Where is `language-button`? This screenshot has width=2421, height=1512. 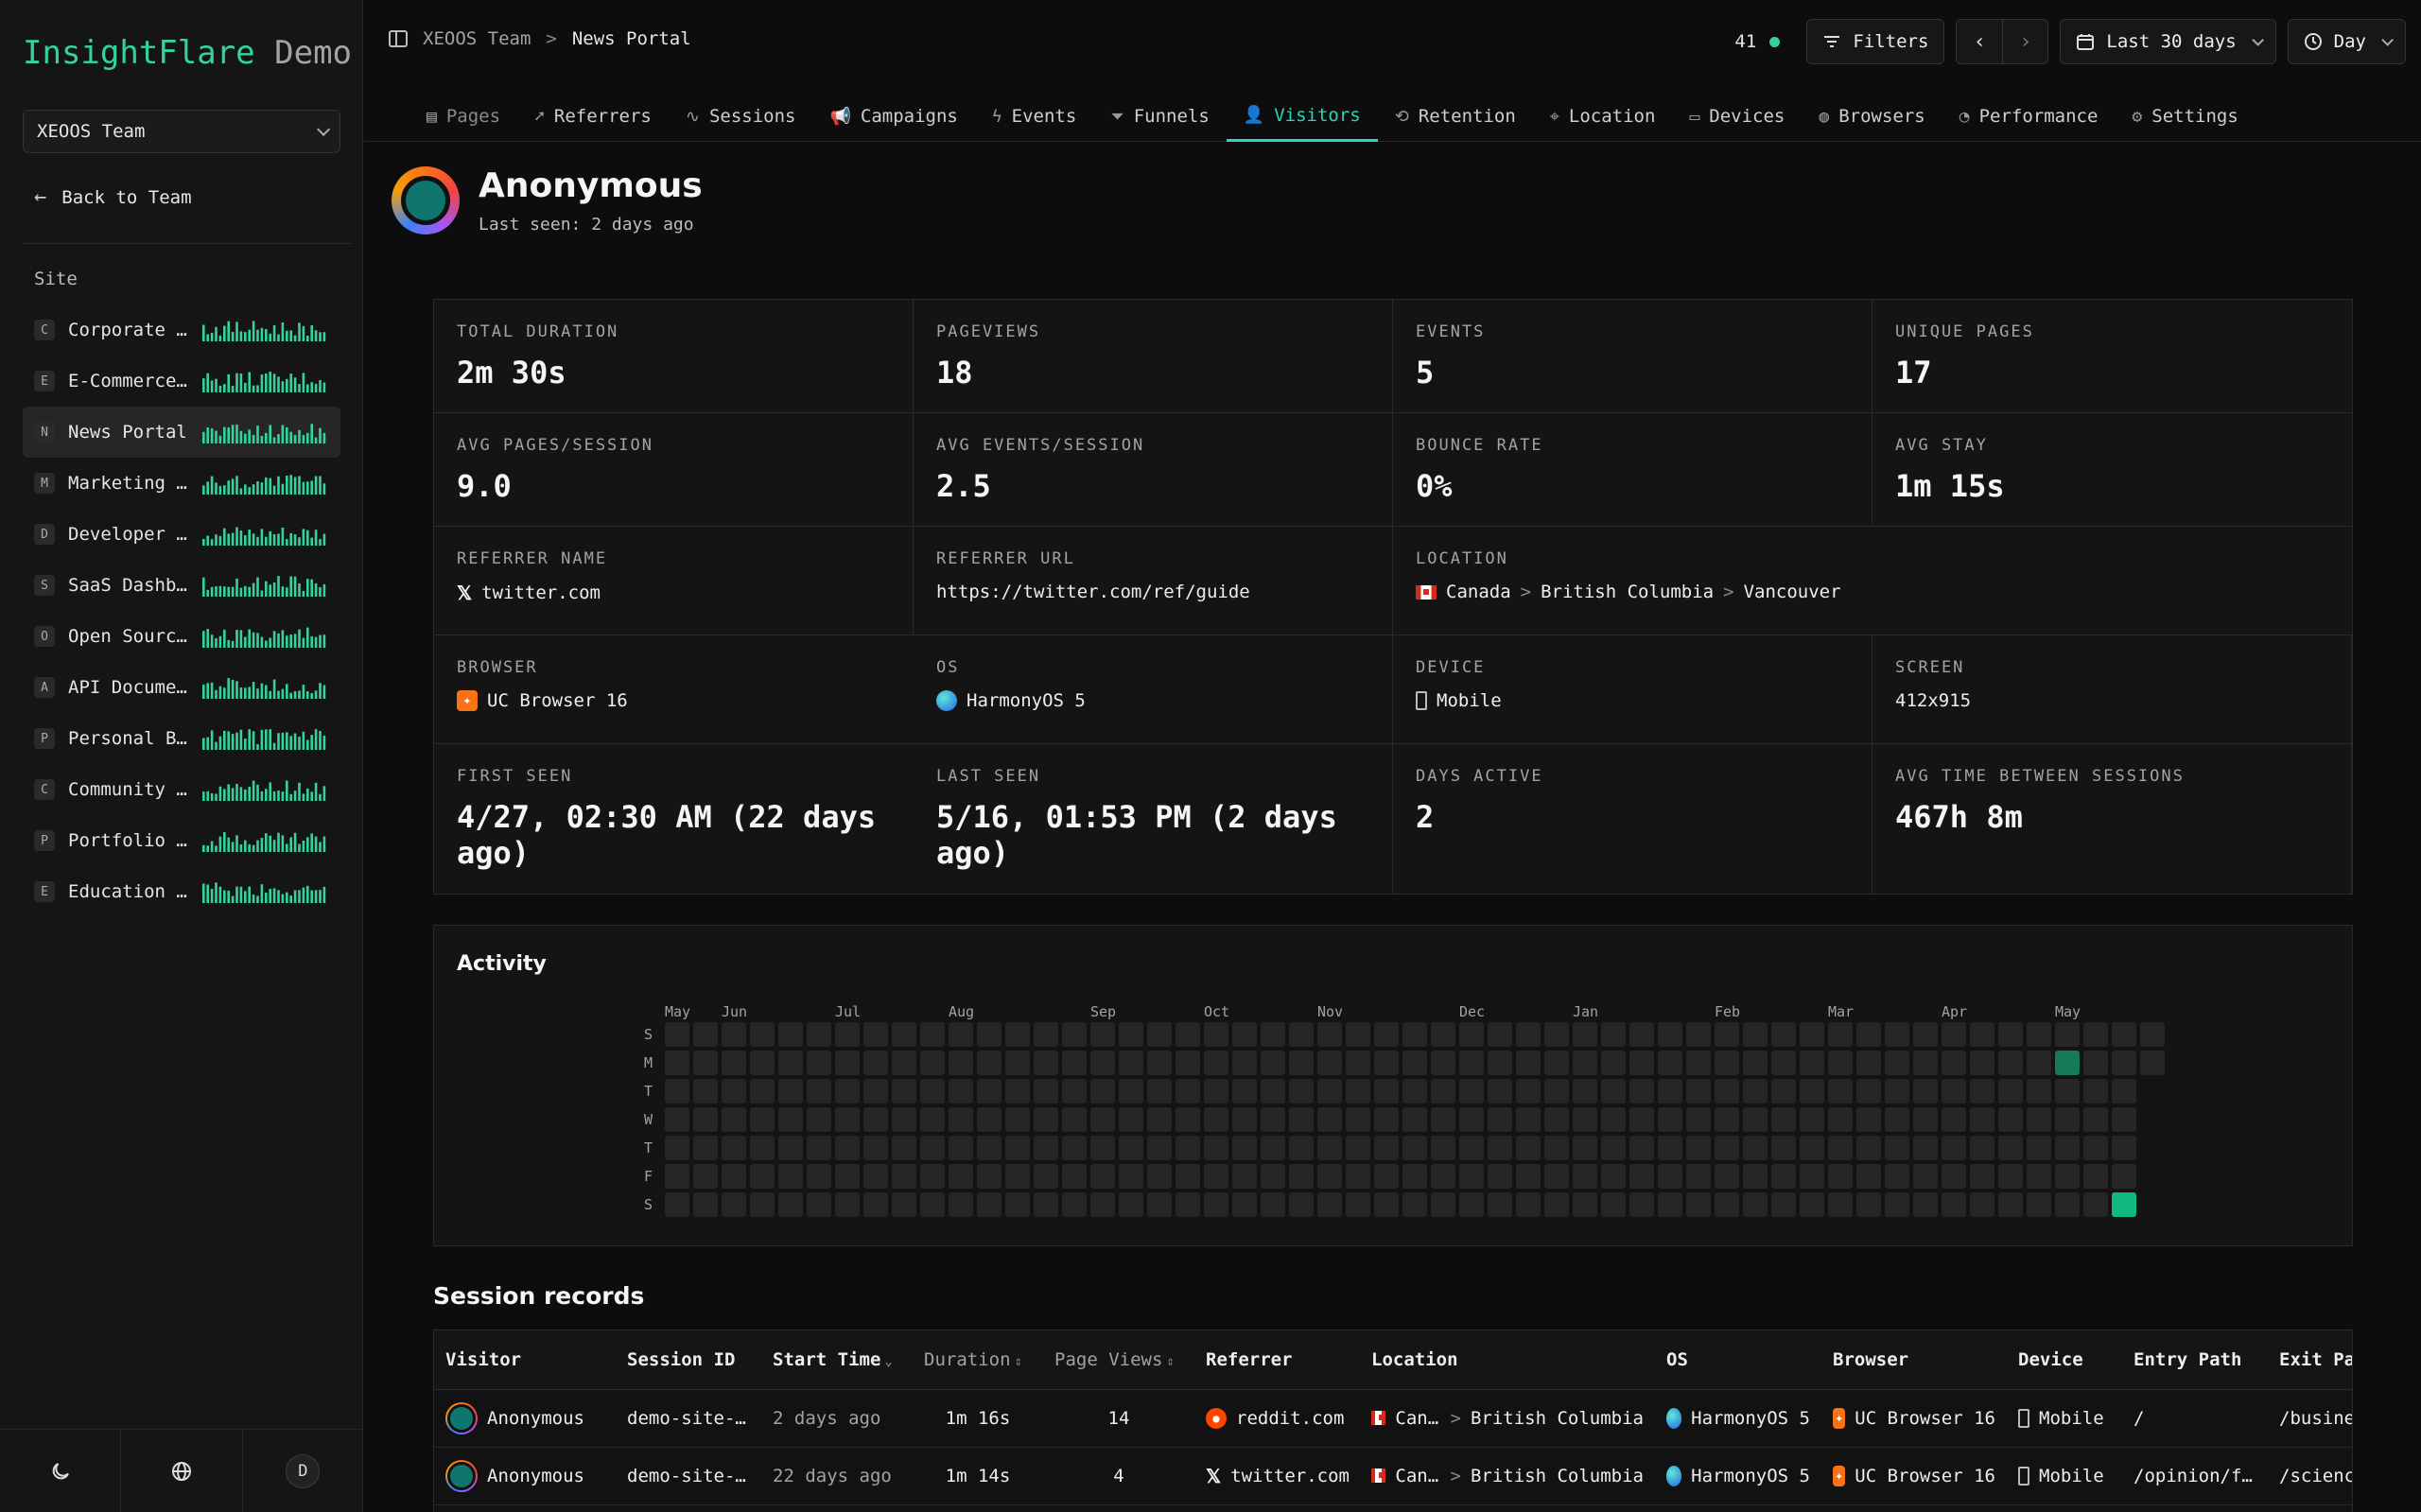
language-button is located at coordinates (182, 1471).